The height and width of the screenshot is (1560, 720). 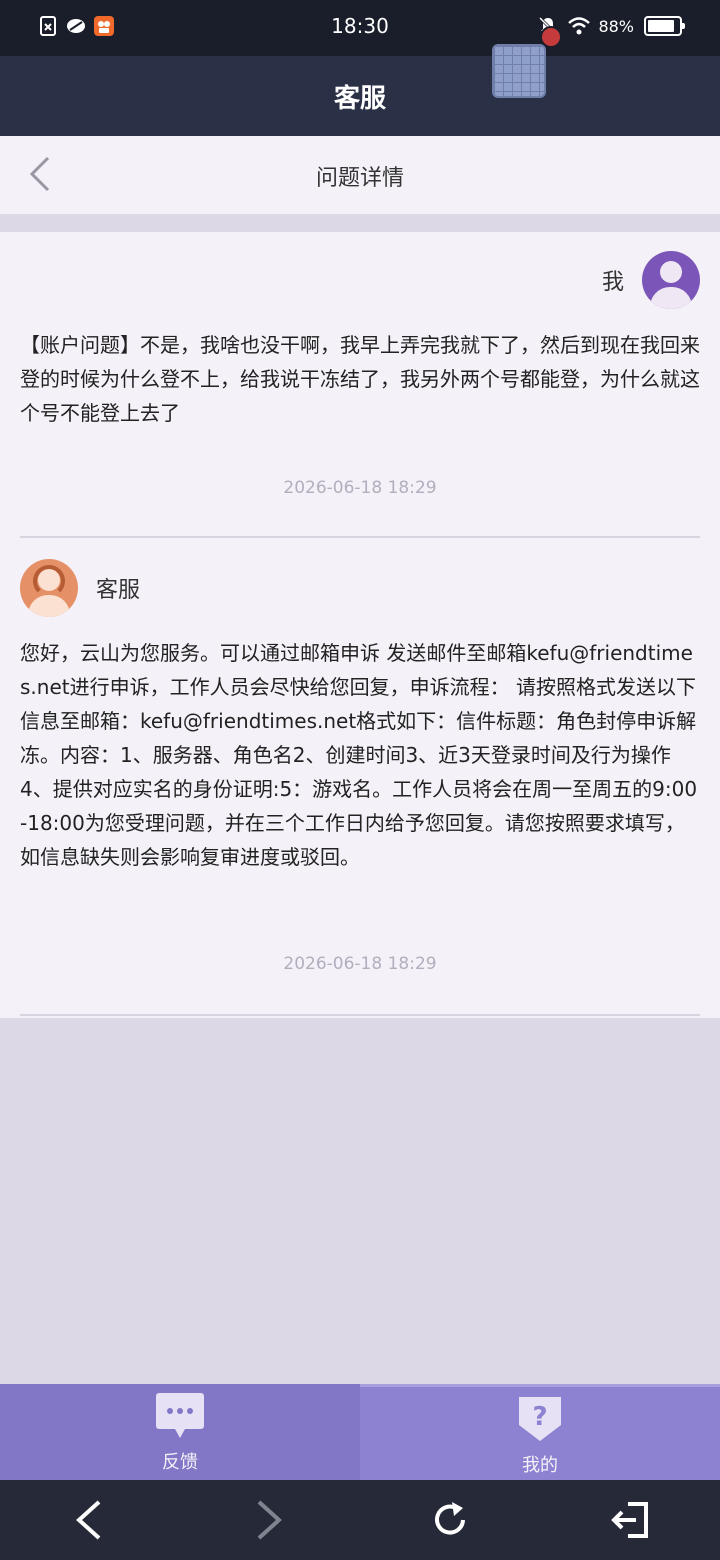 I want to click on back-arrow-icon, so click(x=88, y=1520).